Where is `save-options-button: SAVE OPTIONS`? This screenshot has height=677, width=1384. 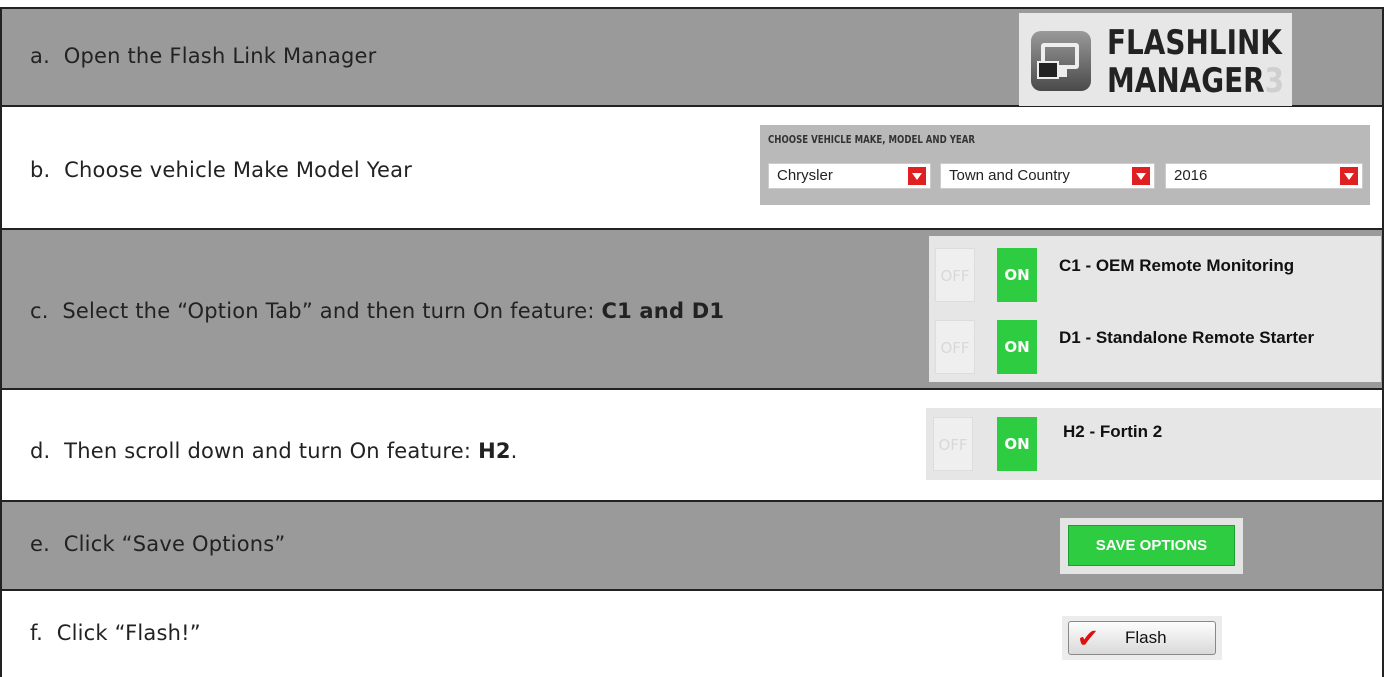
save-options-button: SAVE OPTIONS is located at coordinates (1151, 545).